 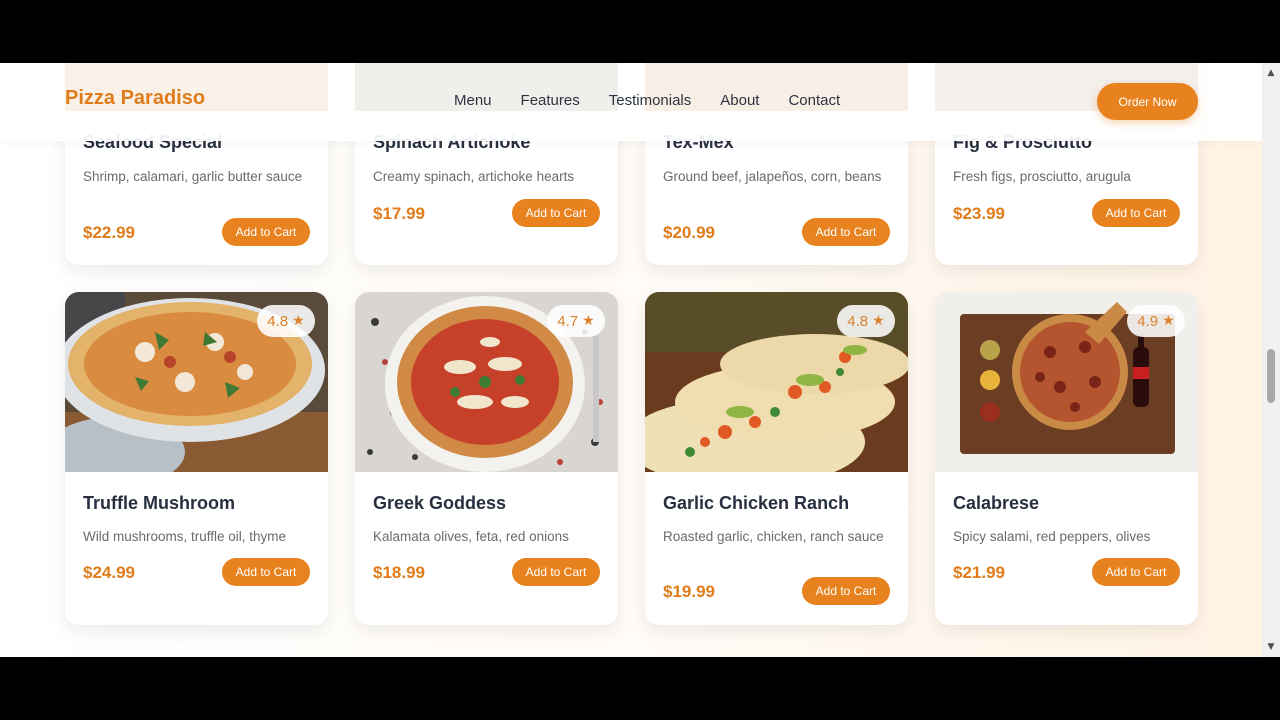 I want to click on nav-link-menu: Menu, so click(x=473, y=100).